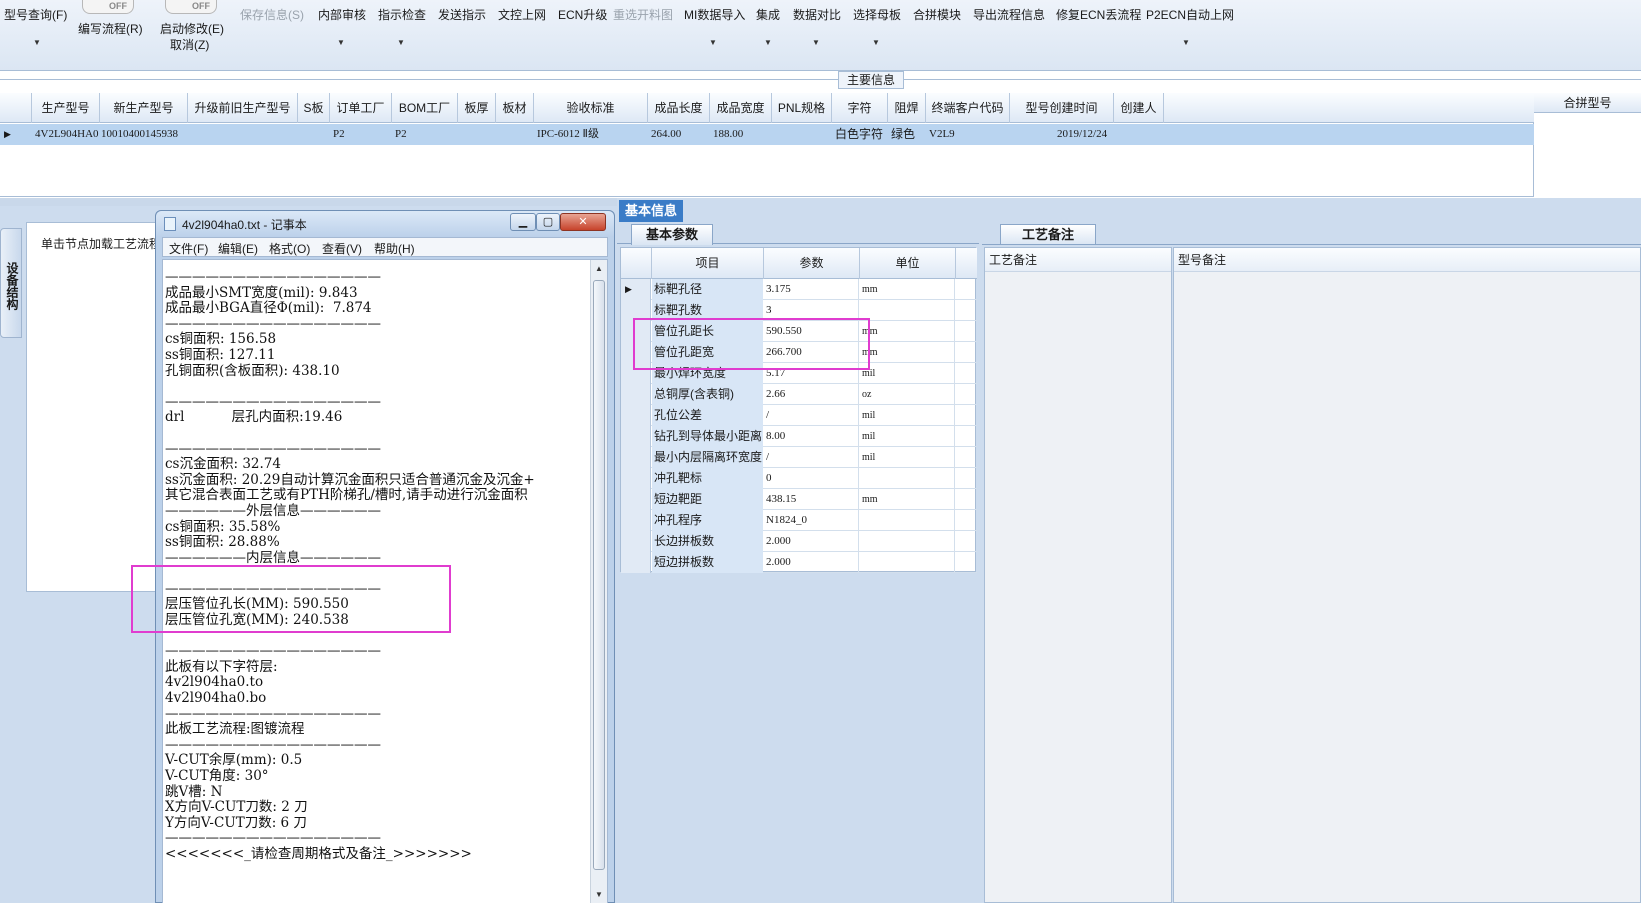 The image size is (1641, 903). I want to click on param-row: 孔位公差 / mil, so click(799, 415).